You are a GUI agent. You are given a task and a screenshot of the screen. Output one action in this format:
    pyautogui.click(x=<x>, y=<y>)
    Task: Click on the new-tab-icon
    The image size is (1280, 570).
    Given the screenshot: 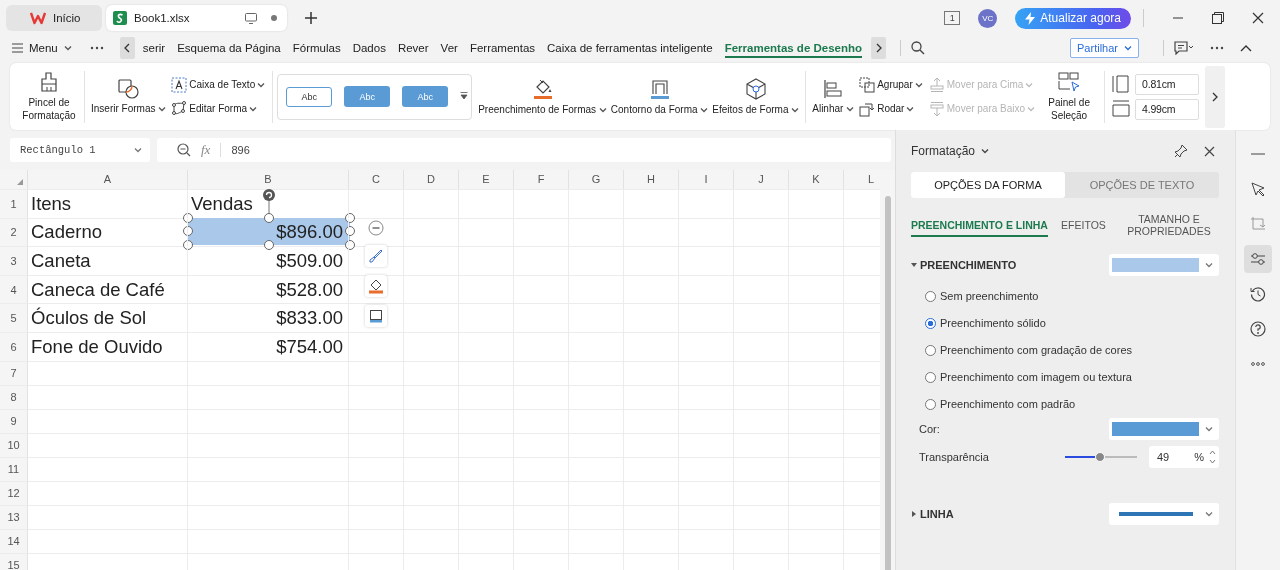 What is the action you would take?
    pyautogui.click(x=311, y=18)
    